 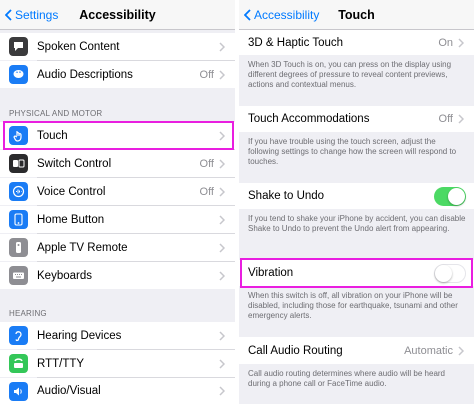 I want to click on voice-control-icon, so click(x=18, y=191).